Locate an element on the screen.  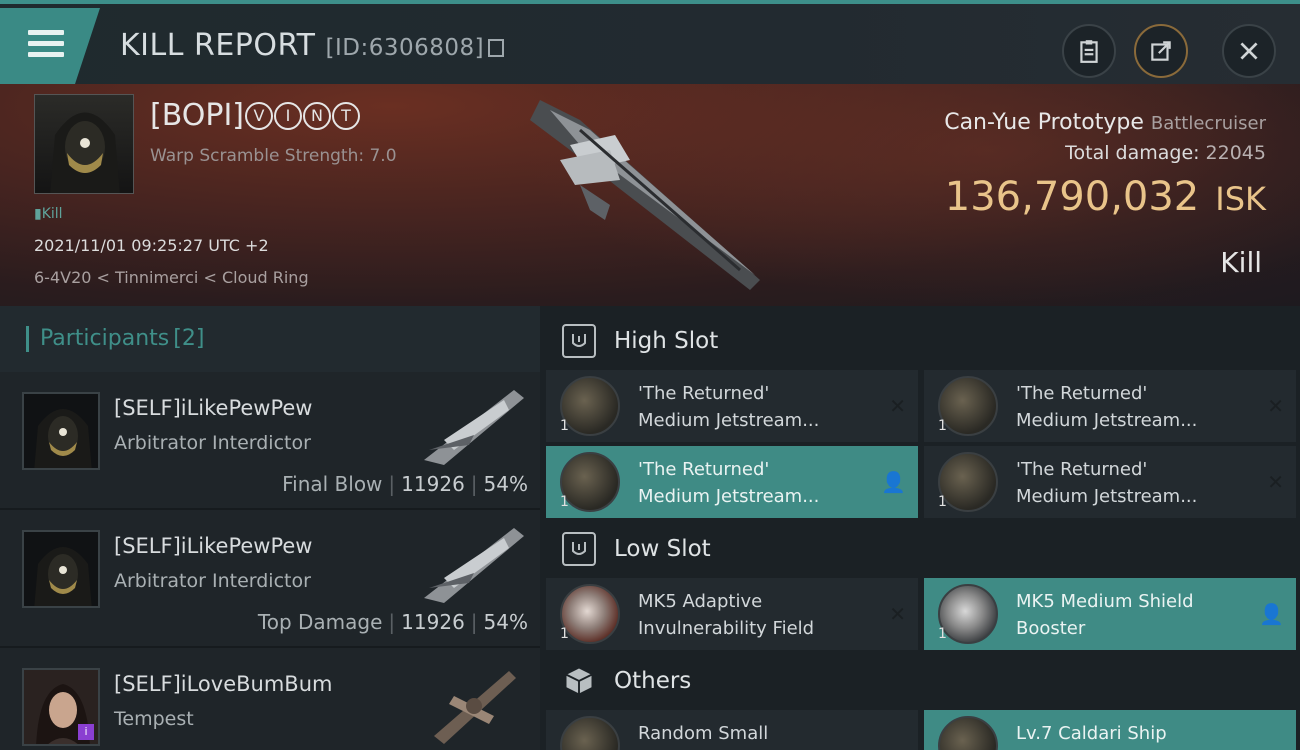
module-name: MK5 Adaptive Invulnerability Field is located at coordinates (753, 615).